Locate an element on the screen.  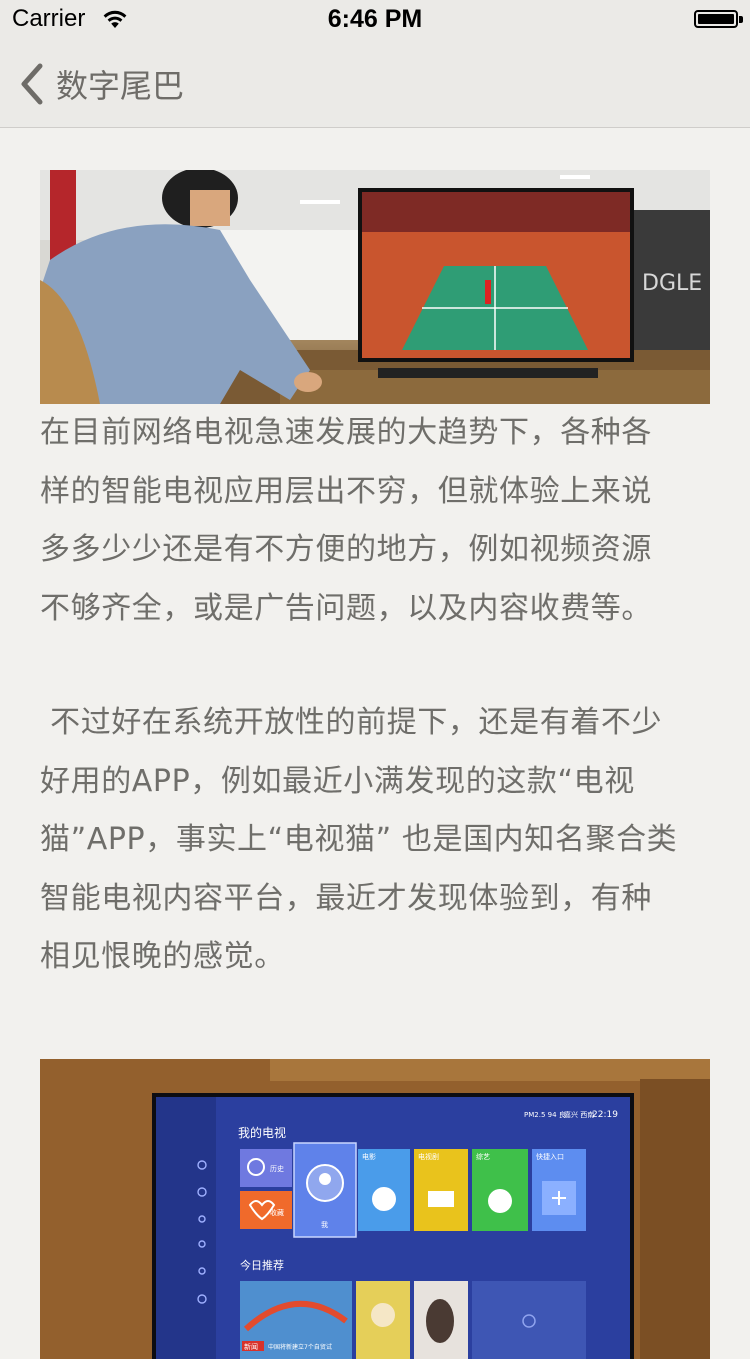
paragraph-2-line: 智能电视内容平台，最近才发现体验到，有种 is located at coordinates (346, 898).